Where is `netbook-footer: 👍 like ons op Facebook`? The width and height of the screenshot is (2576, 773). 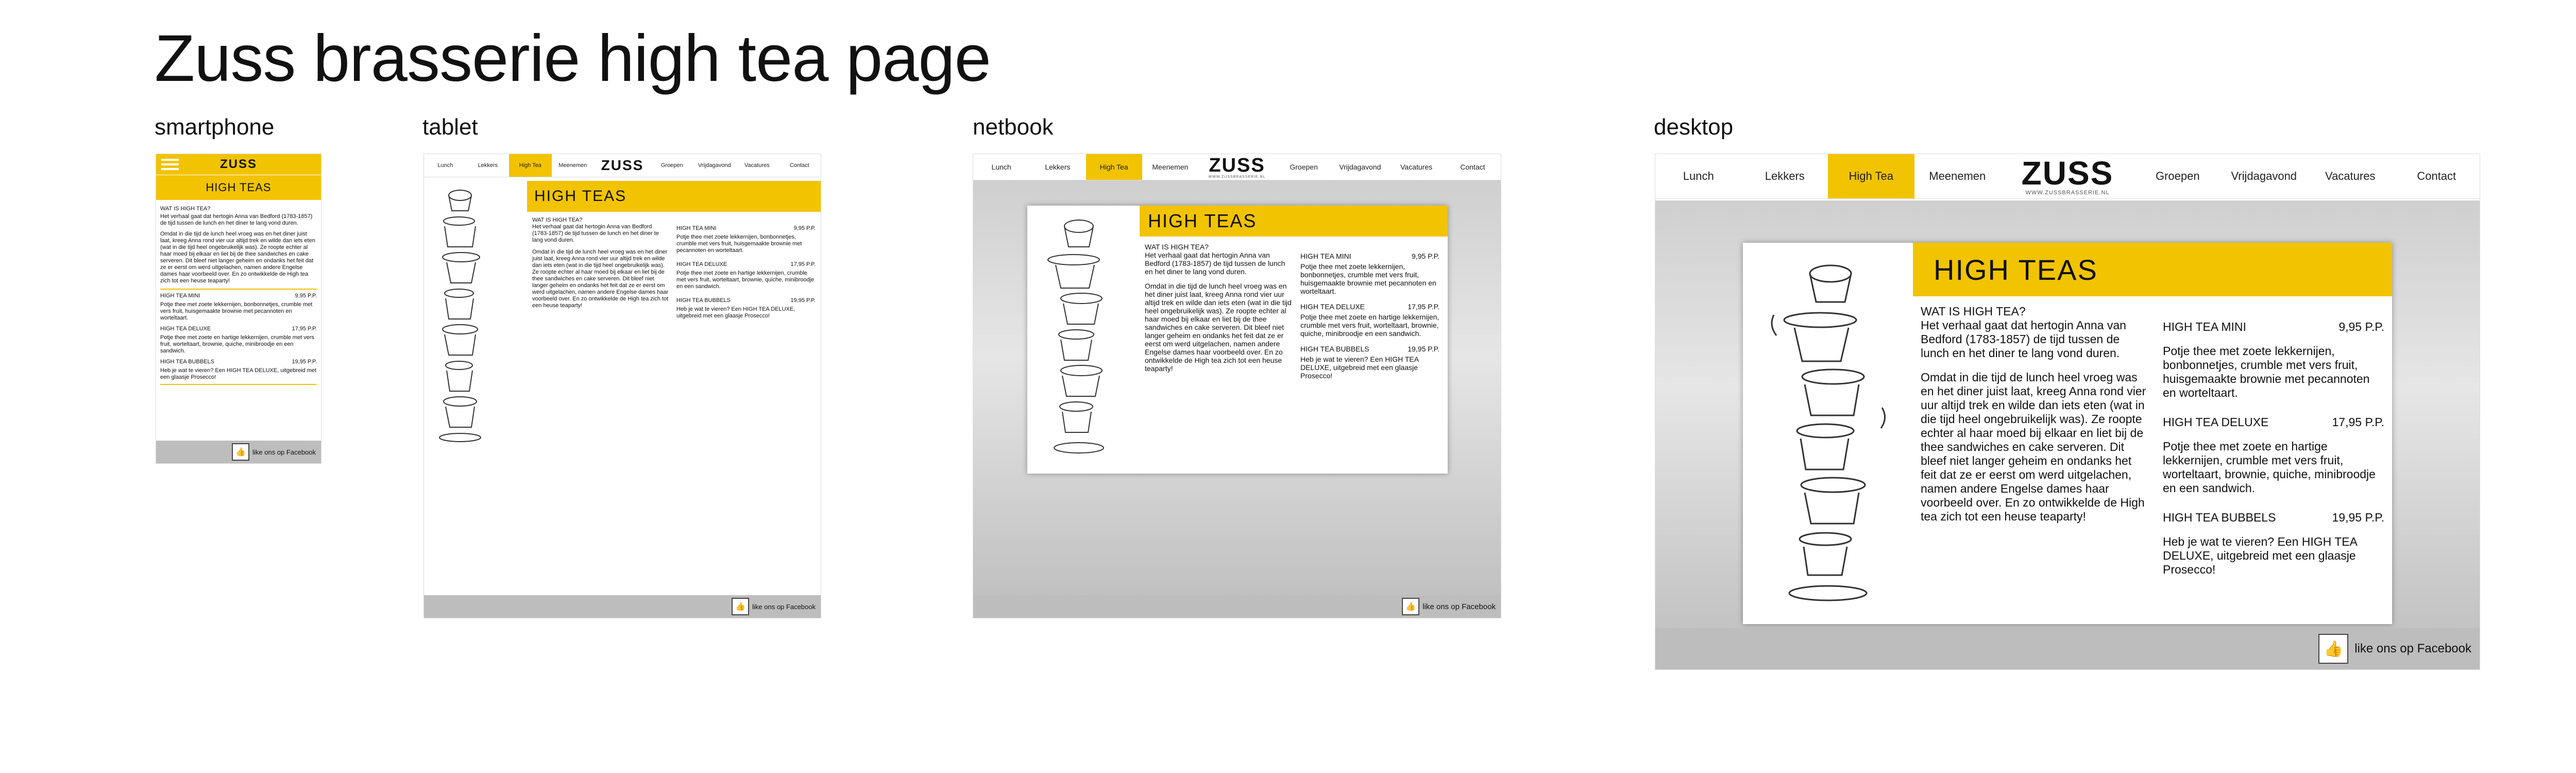
netbook-footer: 👍 like ons op Facebook is located at coordinates (1237, 606).